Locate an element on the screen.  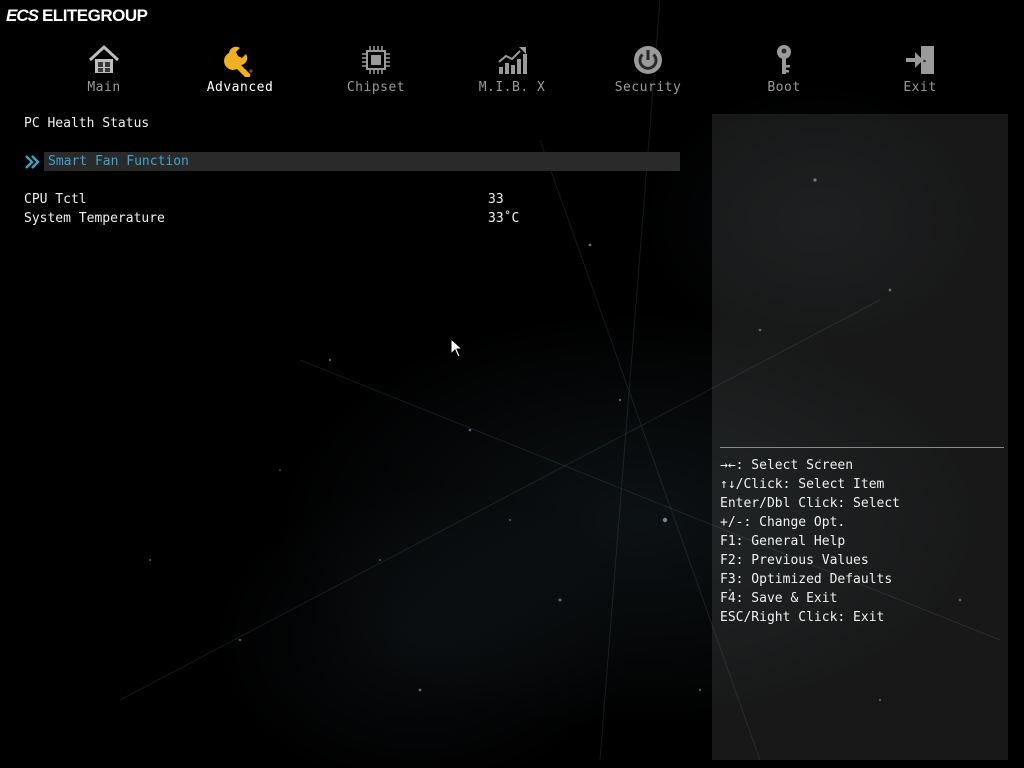
tab-main-label: Main is located at coordinates (104, 87).